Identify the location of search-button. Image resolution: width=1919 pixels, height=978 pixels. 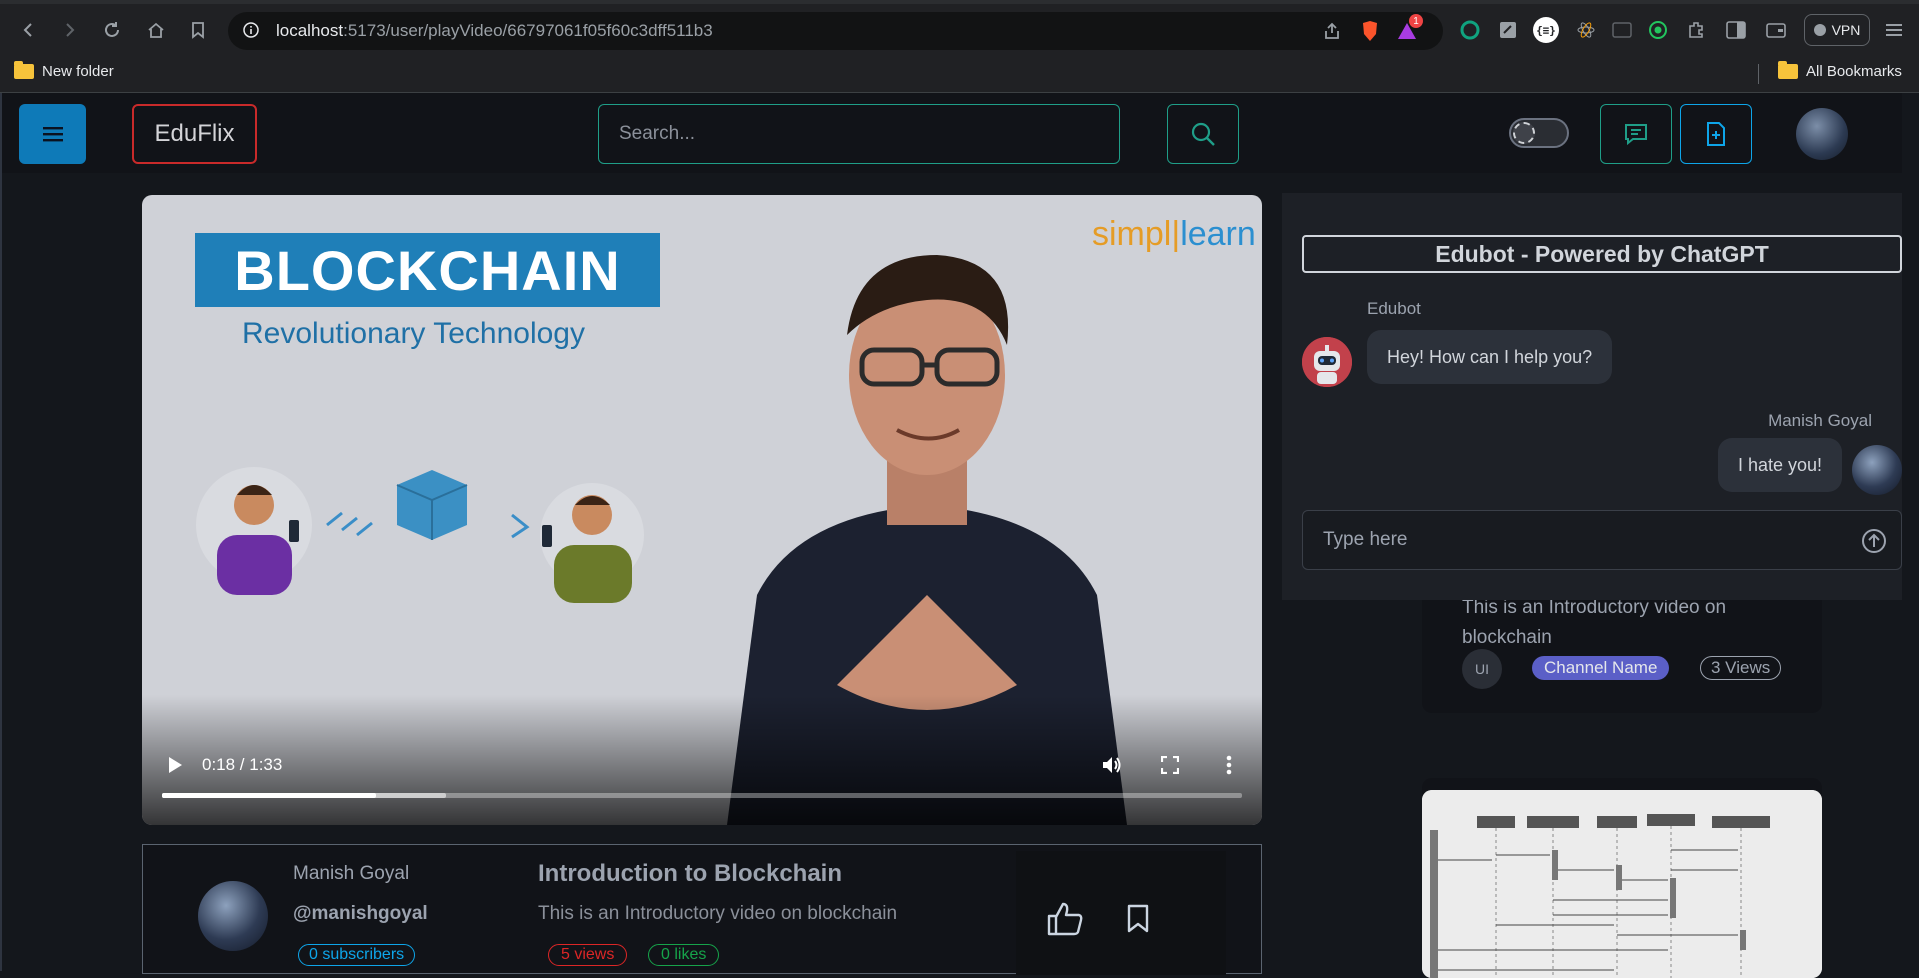
(1203, 134).